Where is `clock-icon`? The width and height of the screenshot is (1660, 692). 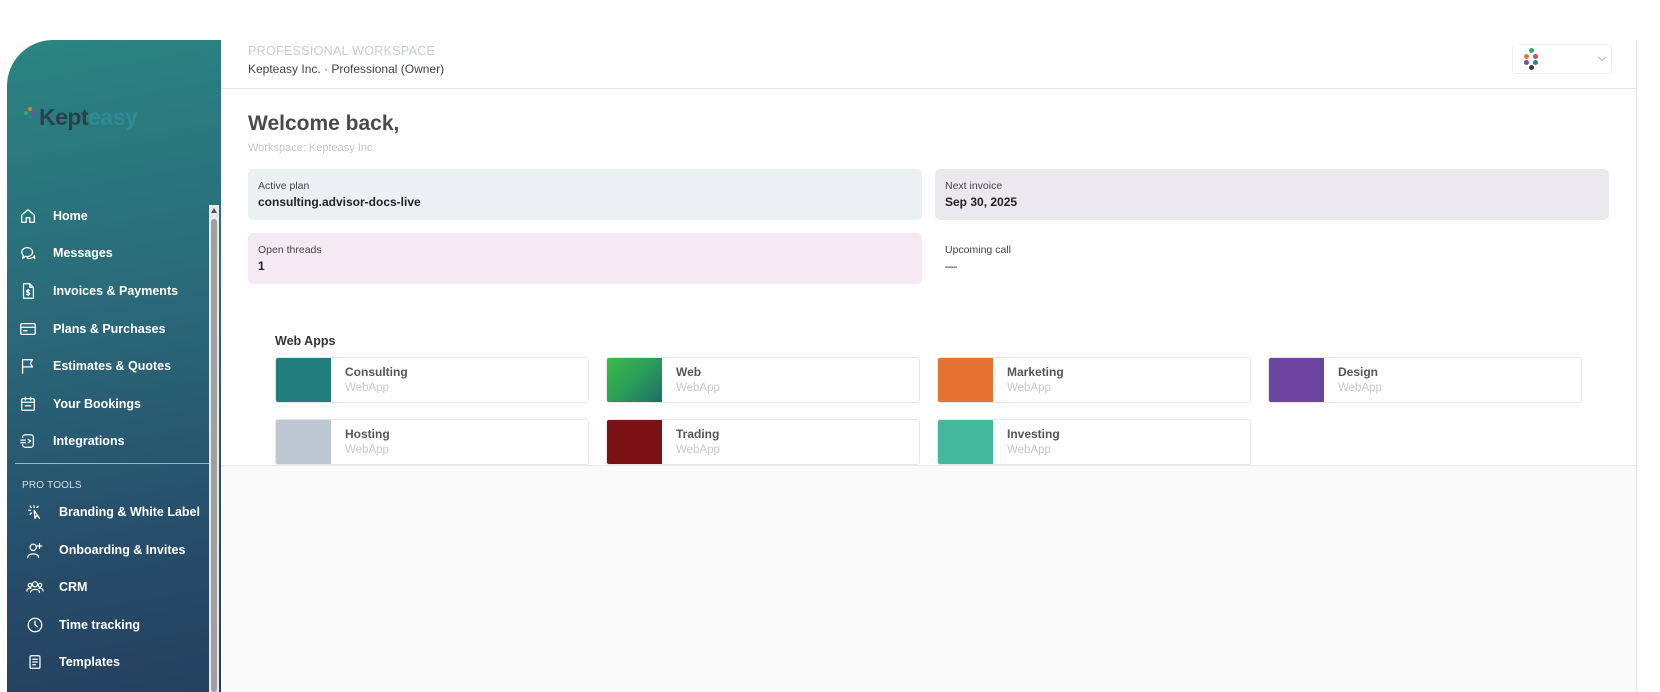
clock-icon is located at coordinates (35, 625).